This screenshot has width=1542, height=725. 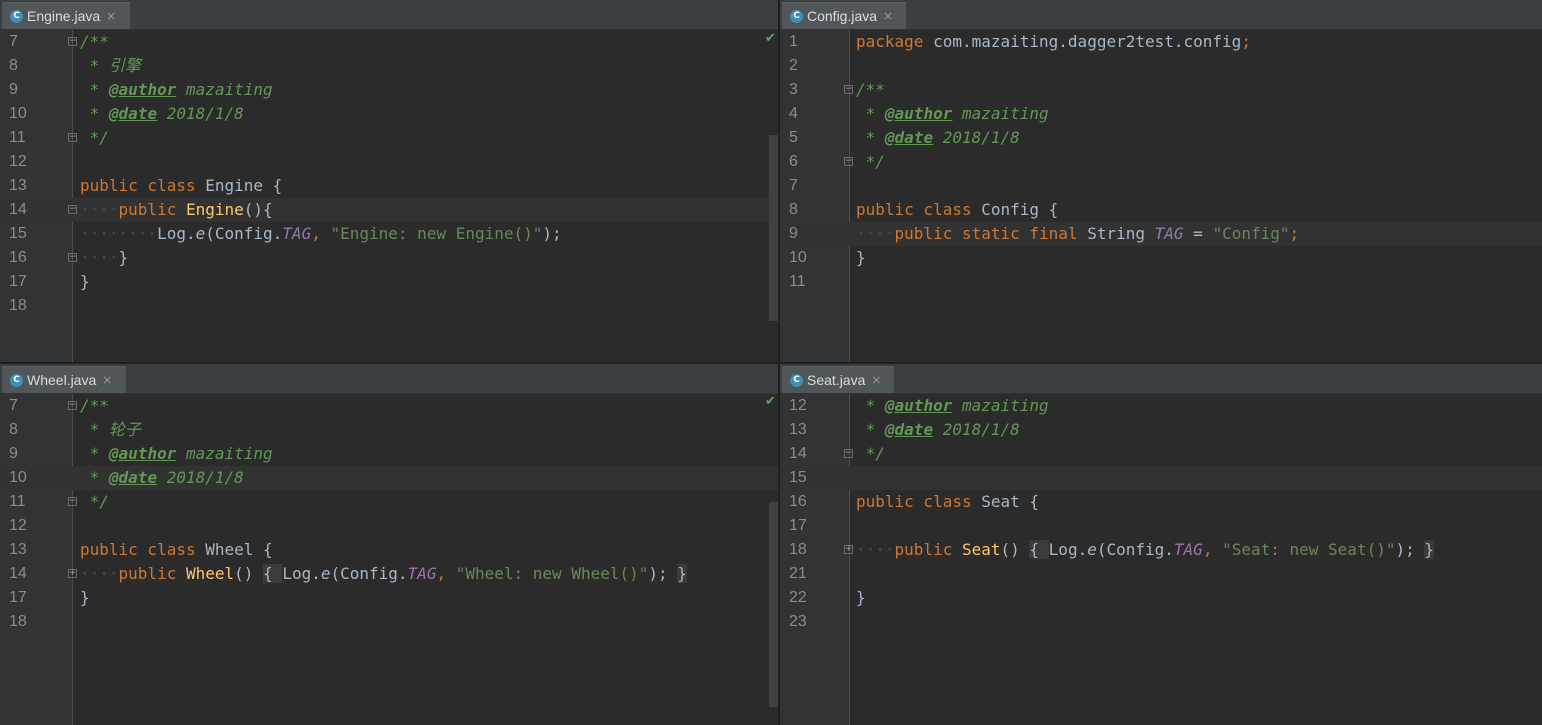 What do you see at coordinates (844, 15) in the screenshot?
I see `tab-config-java: C Config.java ×` at bounding box center [844, 15].